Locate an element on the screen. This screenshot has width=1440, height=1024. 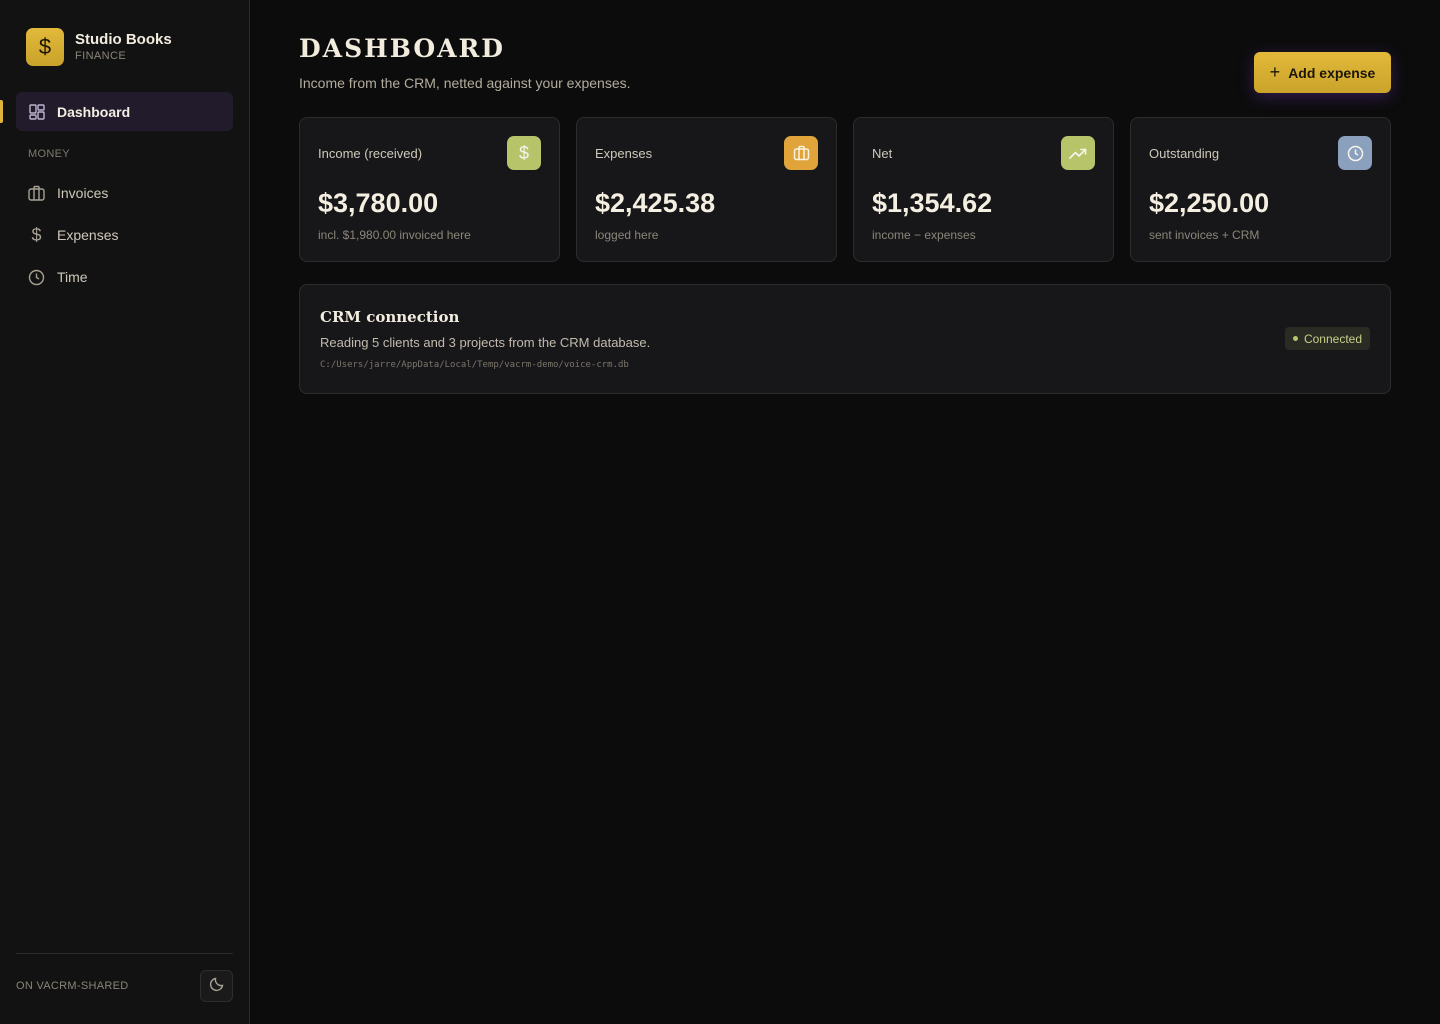
stat-value: $2,425.38 is located at coordinates (655, 203).